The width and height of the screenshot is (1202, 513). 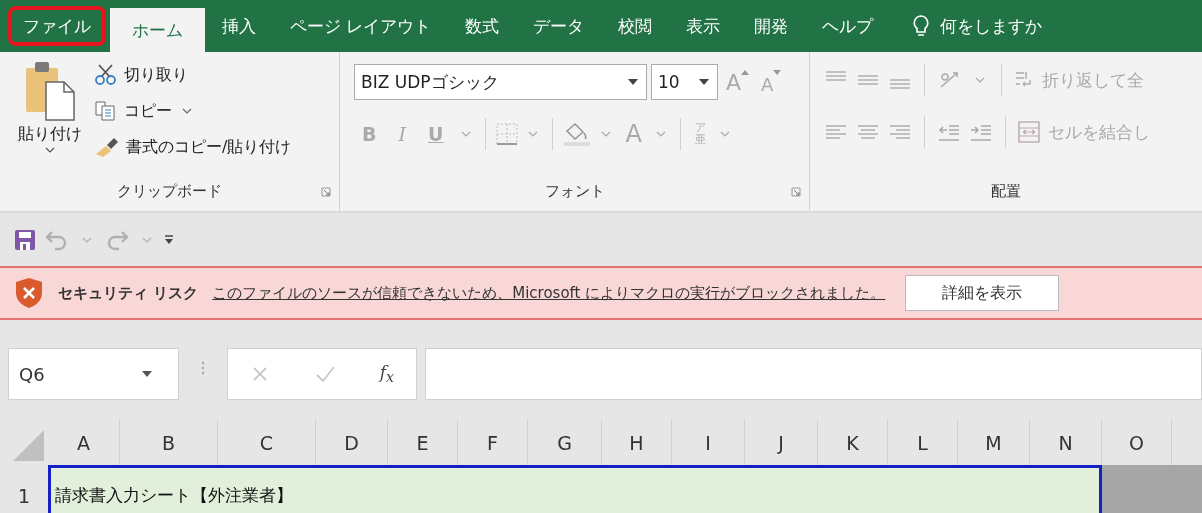 I want to click on cut-button: 切り取り, so click(x=193, y=75).